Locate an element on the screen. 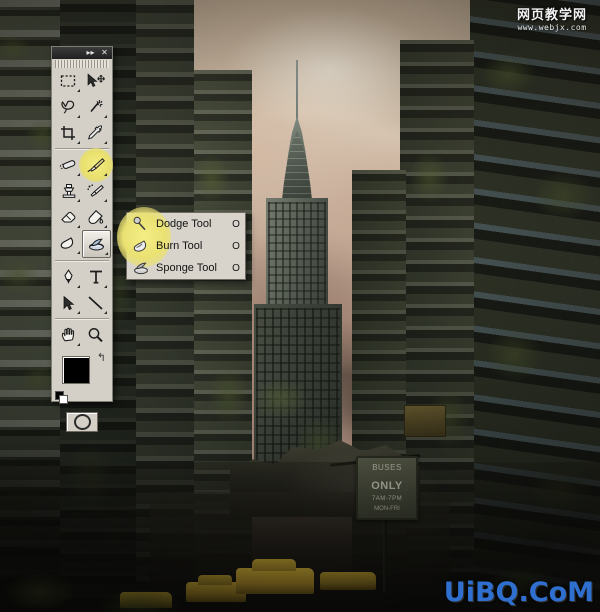  lasso-tool is located at coordinates (68, 107).